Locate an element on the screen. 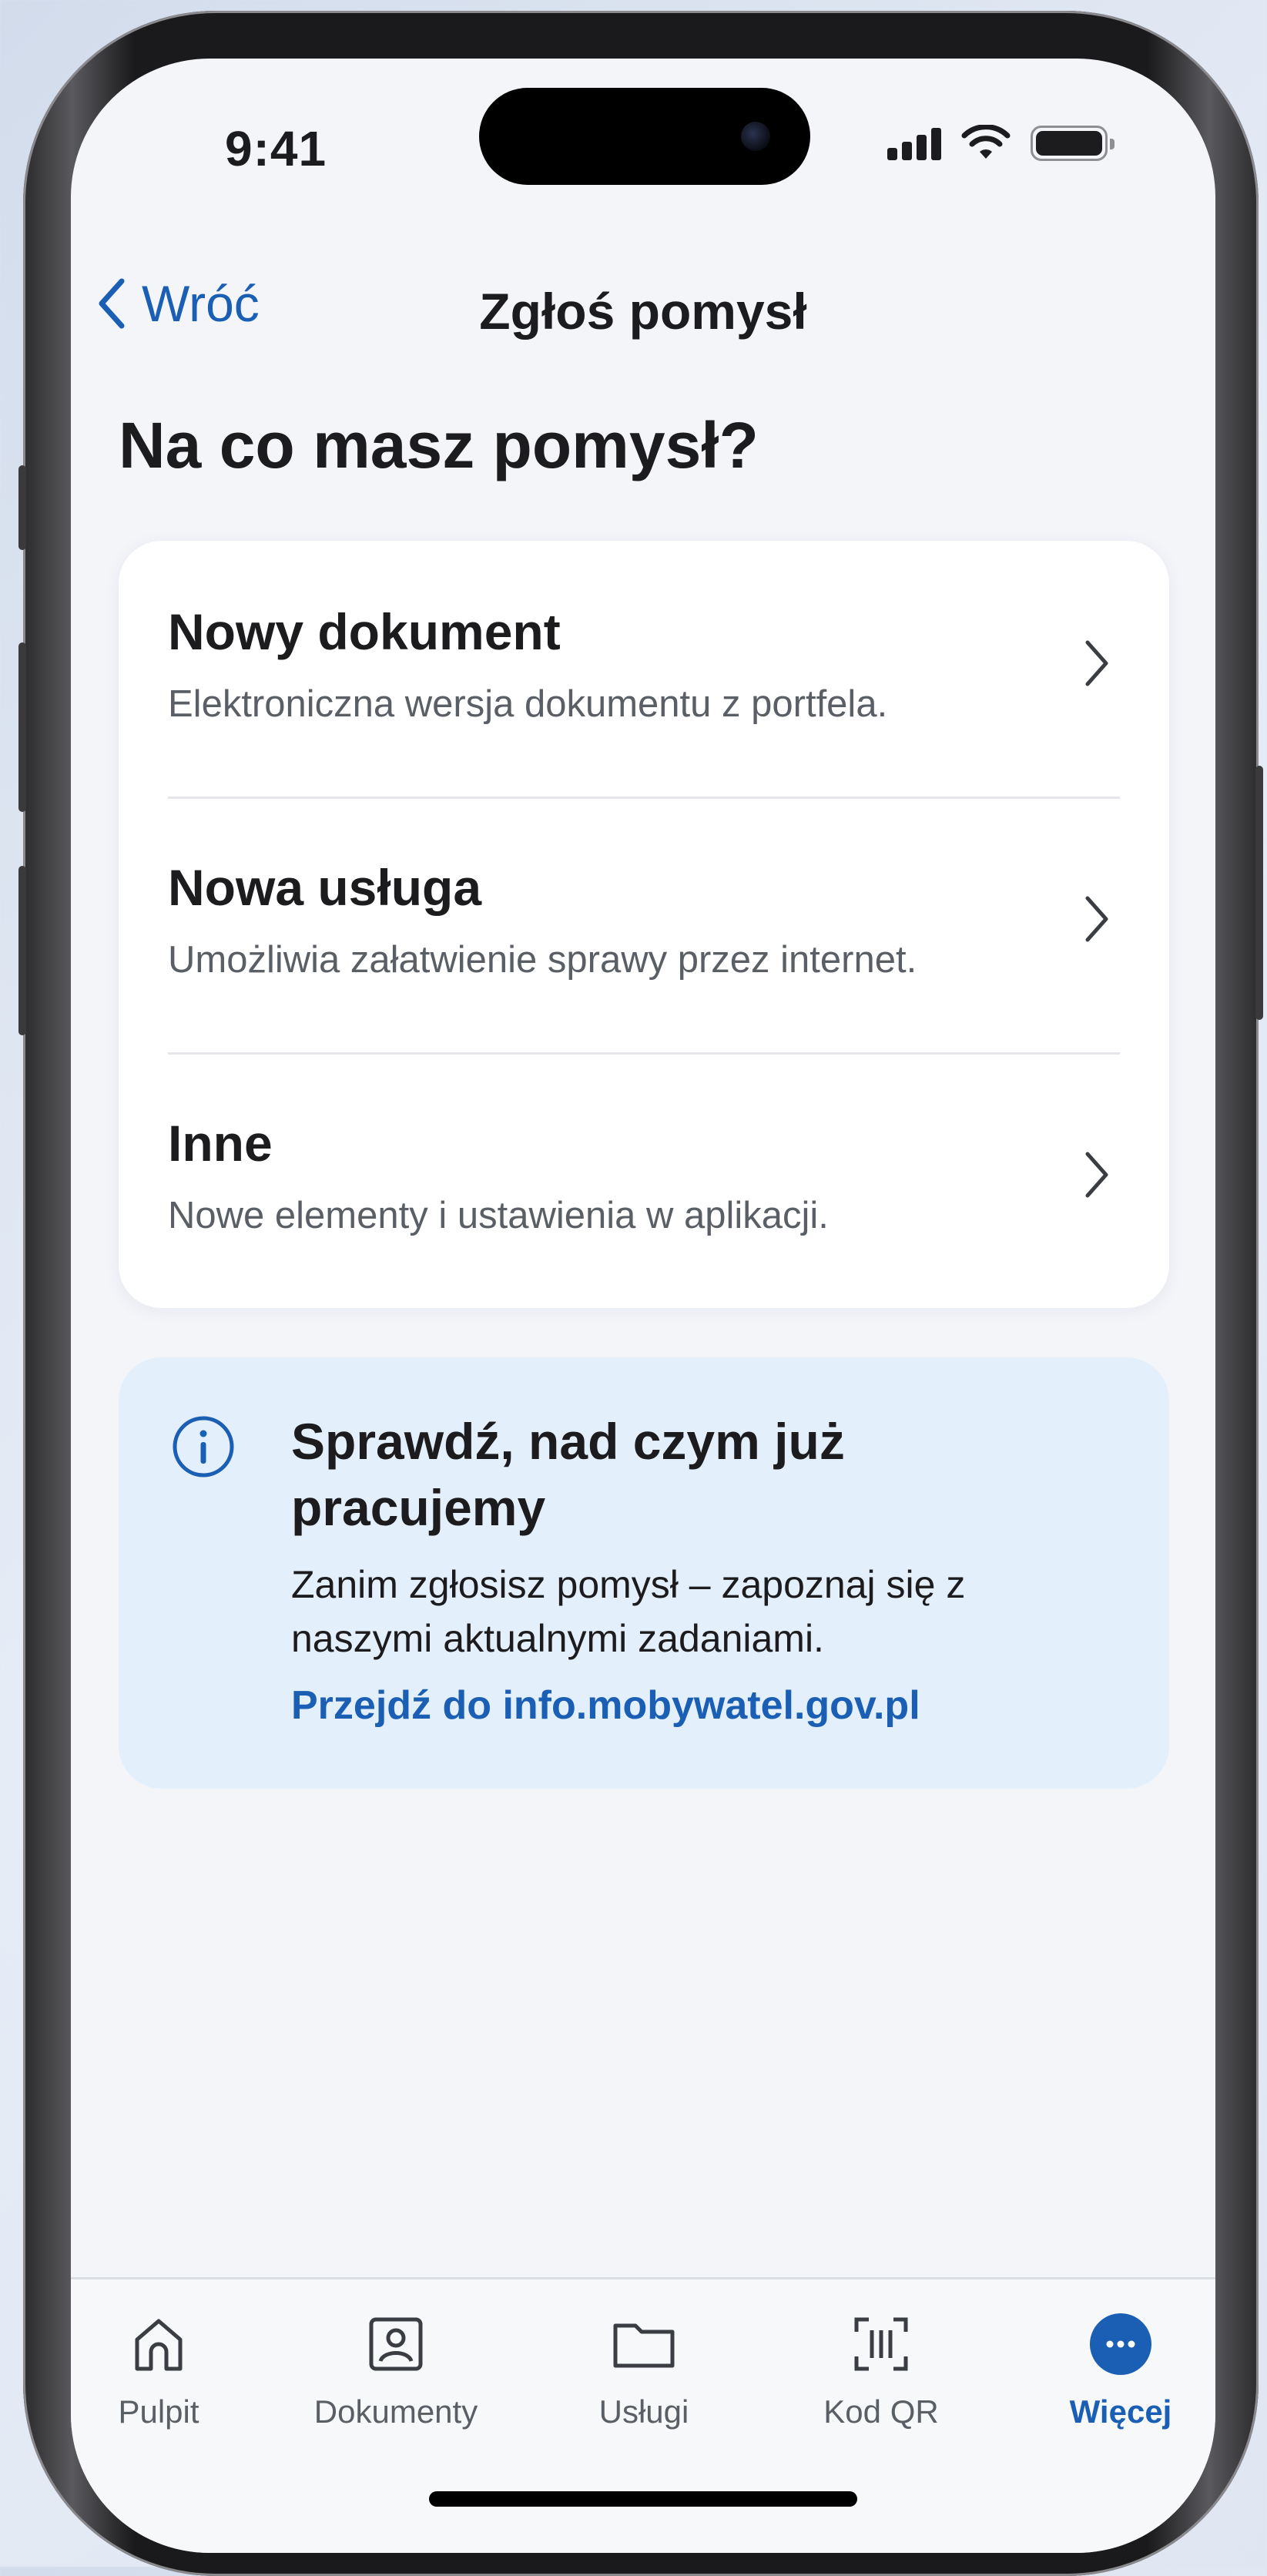 The image size is (1267, 2576). info-link: Przejdź do info.mobywatel.gov.pl is located at coordinates (605, 1705).